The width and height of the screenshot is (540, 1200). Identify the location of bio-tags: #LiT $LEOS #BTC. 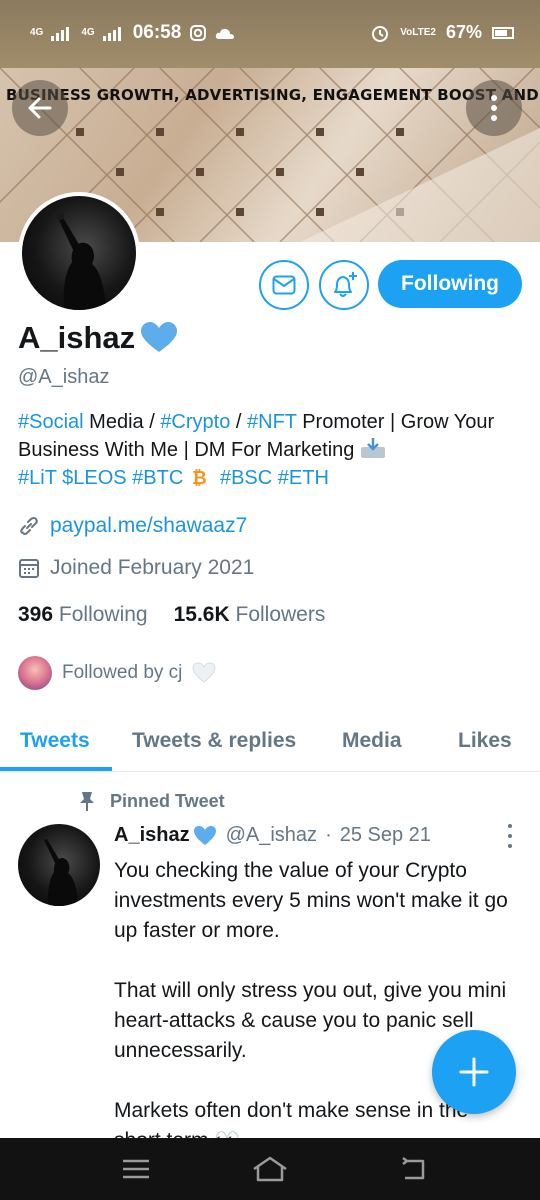
(100, 478).